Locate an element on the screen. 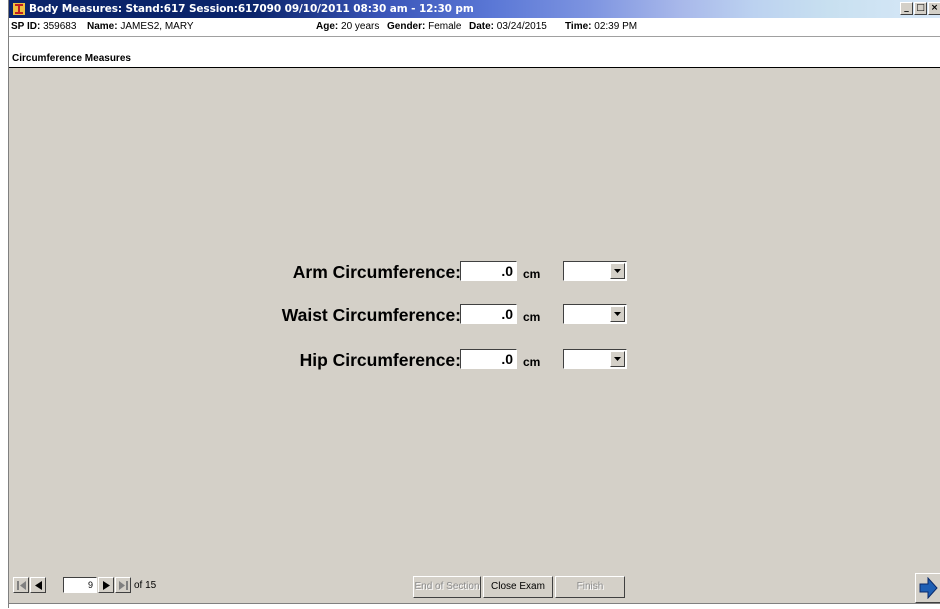 The height and width of the screenshot is (609, 940). first-page-icon is located at coordinates (21, 585).